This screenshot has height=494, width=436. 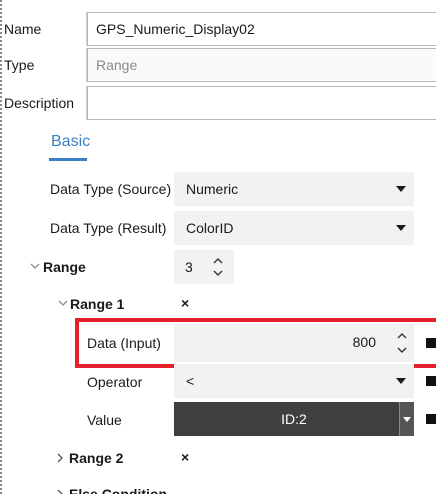 I want to click on value-value: ID:2, so click(x=294, y=419).